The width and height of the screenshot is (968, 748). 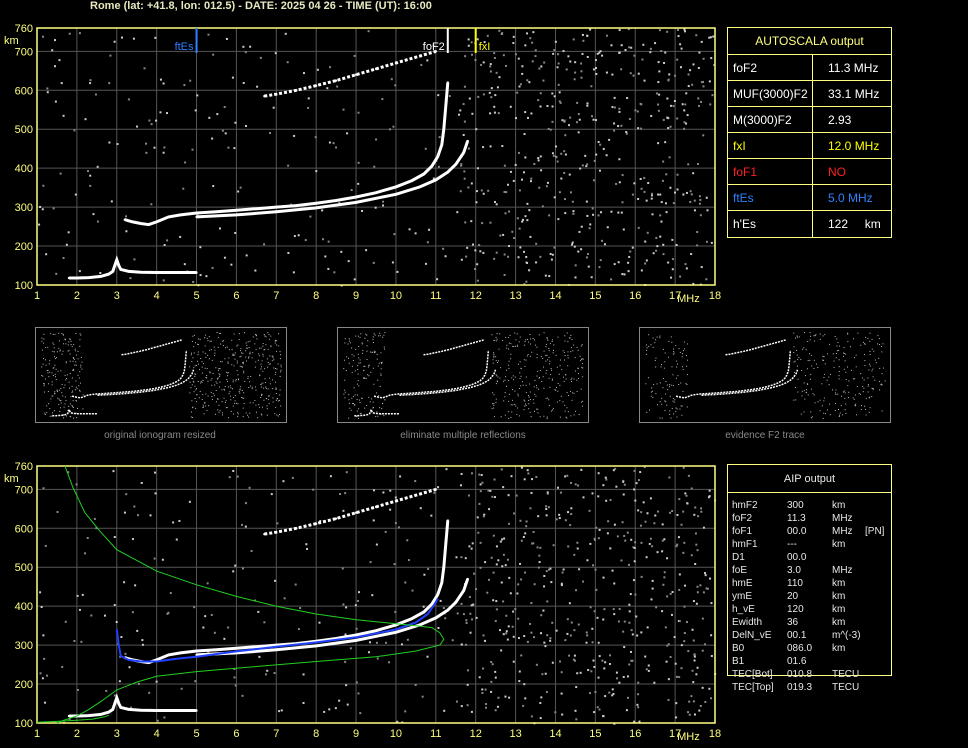 What do you see at coordinates (752, 674) in the screenshot?
I see `aip-name: TEC[Bot]` at bounding box center [752, 674].